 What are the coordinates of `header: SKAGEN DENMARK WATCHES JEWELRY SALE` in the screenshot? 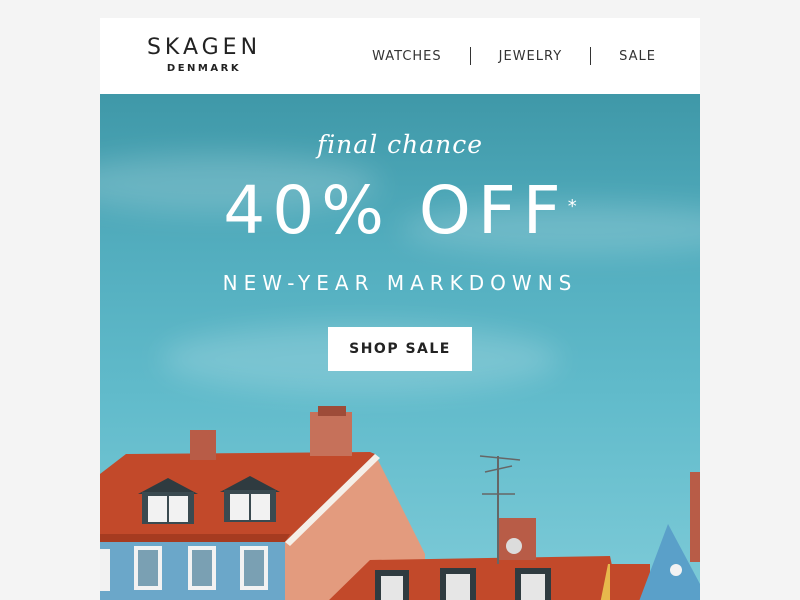 It's located at (400, 56).